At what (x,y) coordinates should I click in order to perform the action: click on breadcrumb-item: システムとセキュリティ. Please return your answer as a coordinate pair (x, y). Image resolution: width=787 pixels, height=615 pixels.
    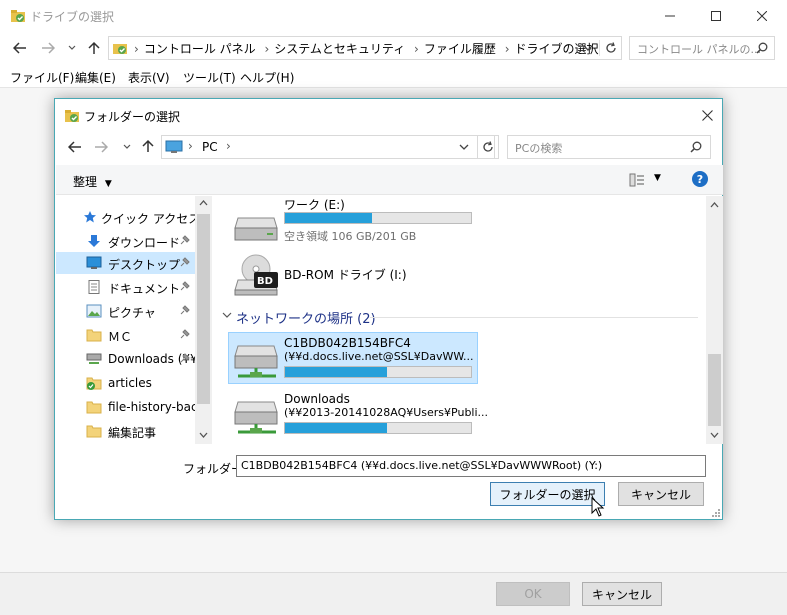
    Looking at the image, I should click on (339, 49).